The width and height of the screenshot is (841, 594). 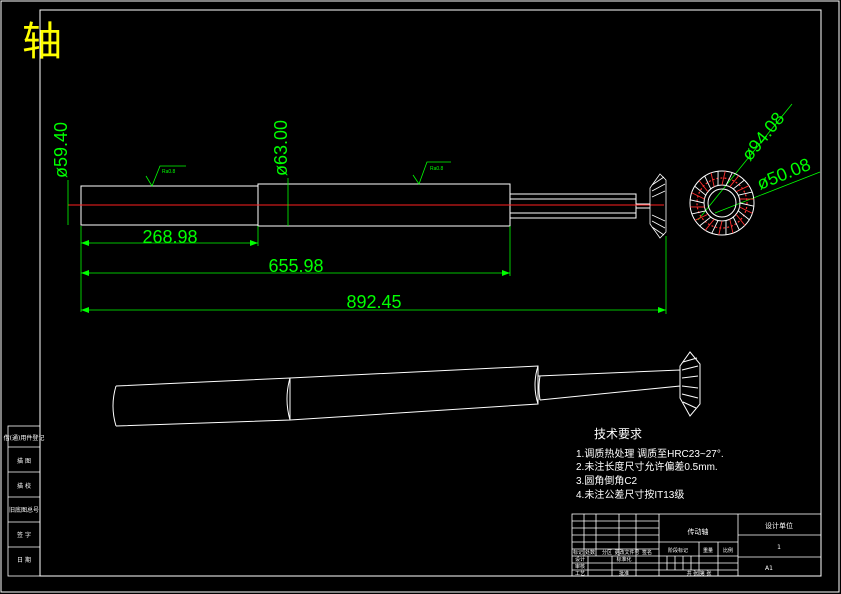 I want to click on side-stamp-5: 日 期, so click(x=24, y=560).